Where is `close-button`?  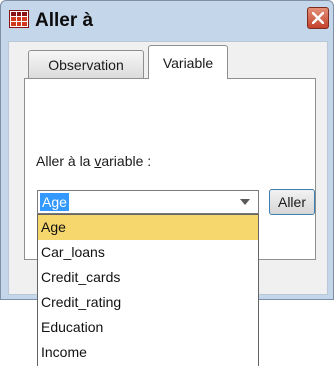
close-button is located at coordinates (318, 18).